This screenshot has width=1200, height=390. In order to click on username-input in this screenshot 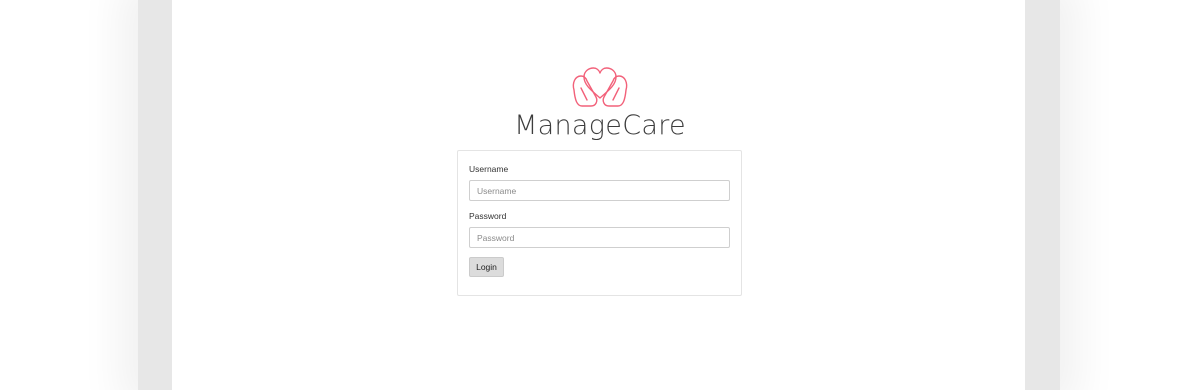, I will do `click(599, 190)`.